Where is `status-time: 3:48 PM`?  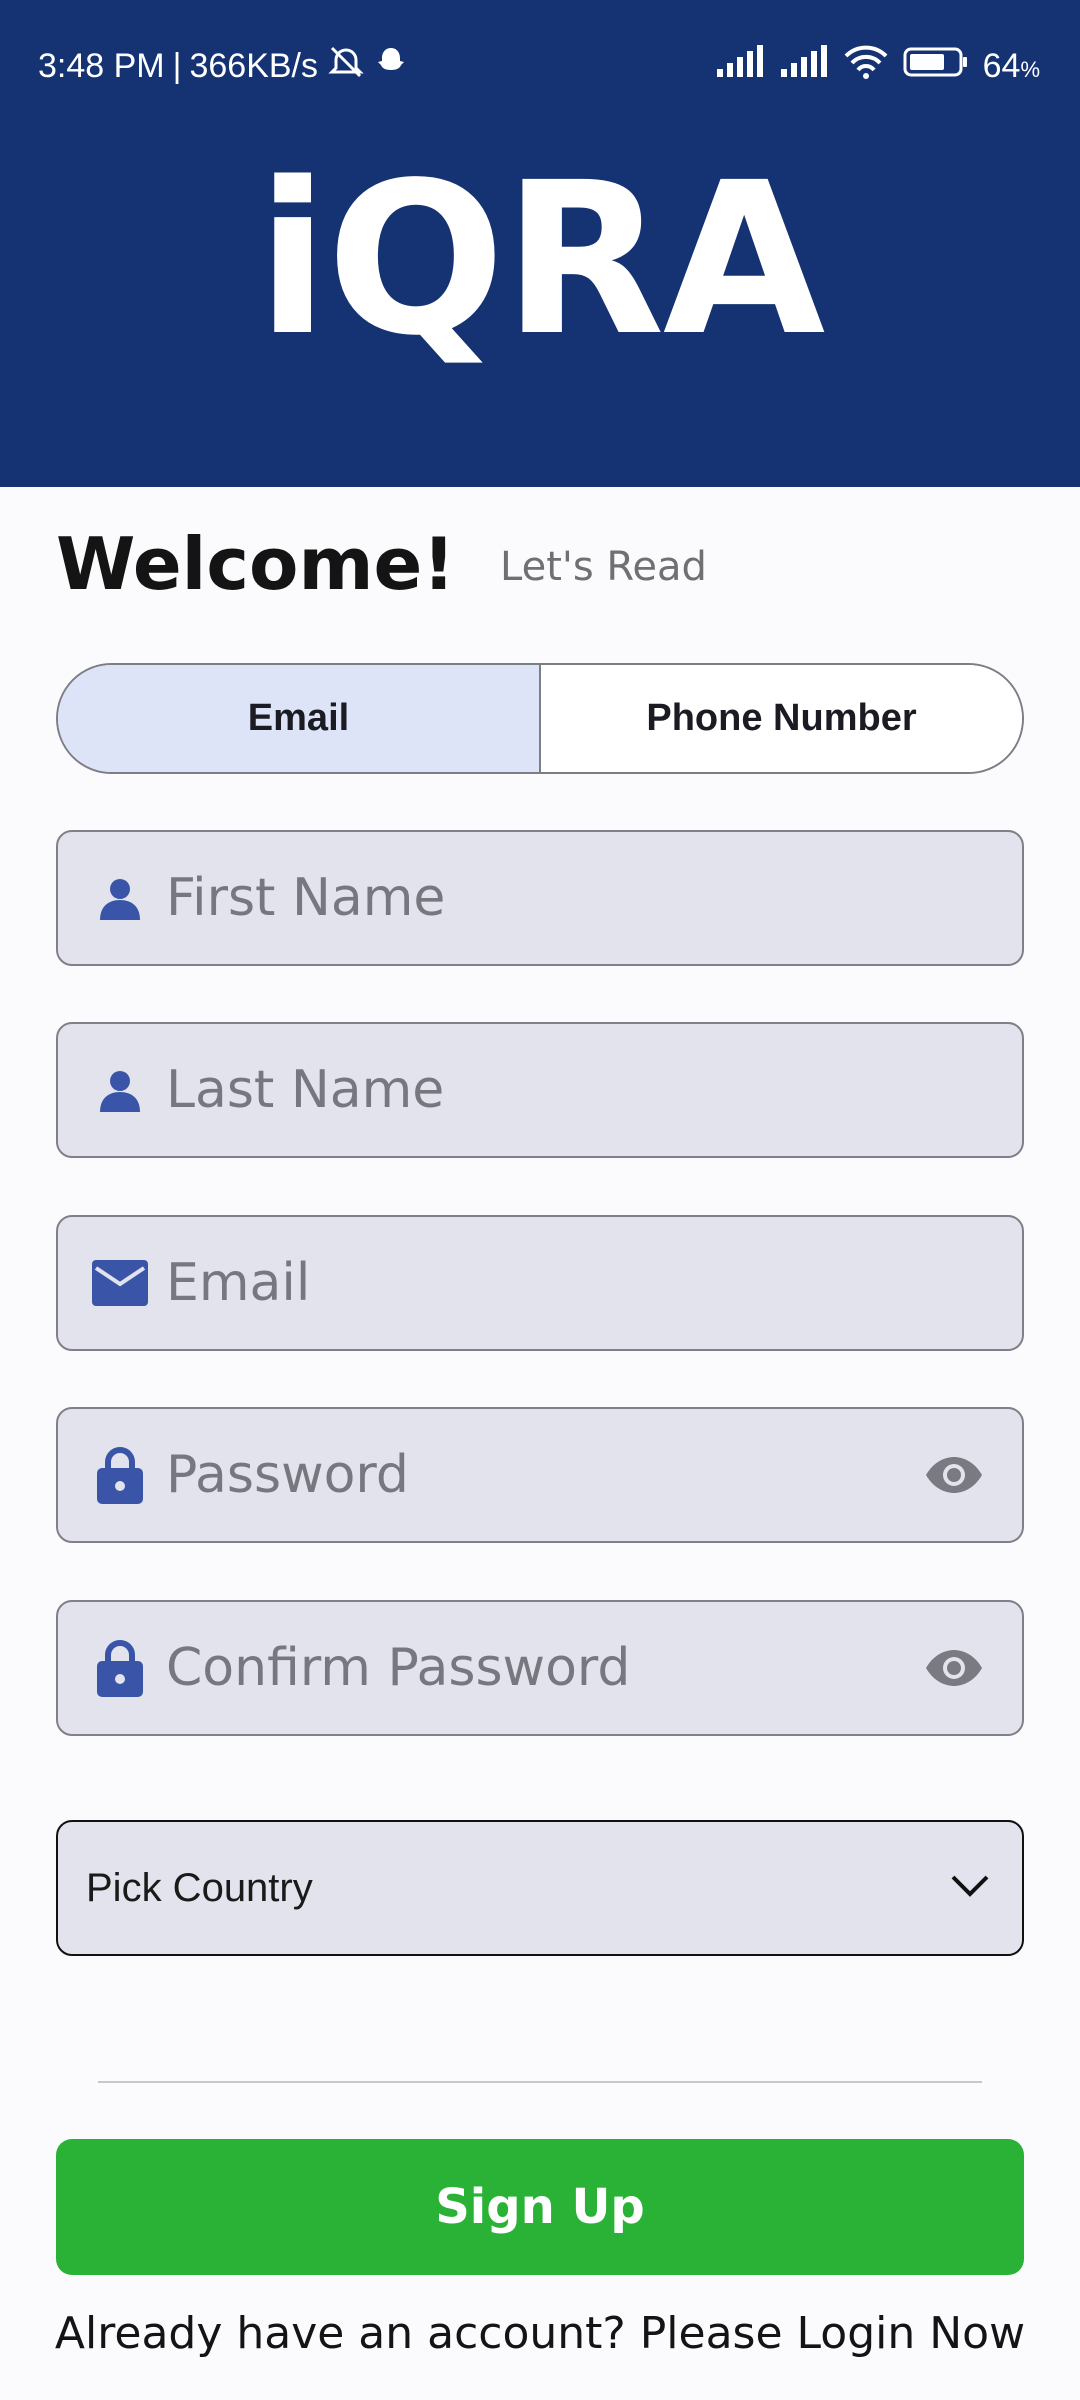 status-time: 3:48 PM is located at coordinates (101, 66).